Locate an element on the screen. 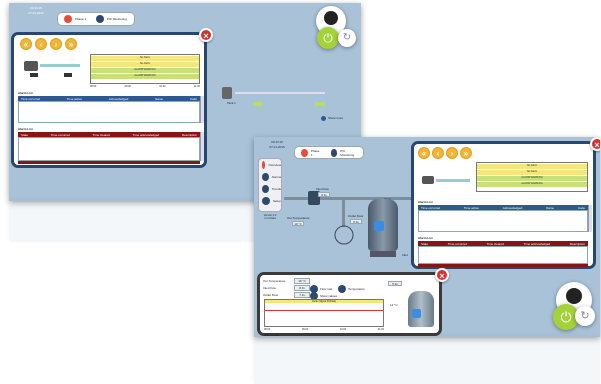  history-scrollbar is located at coordinates (202, 146).